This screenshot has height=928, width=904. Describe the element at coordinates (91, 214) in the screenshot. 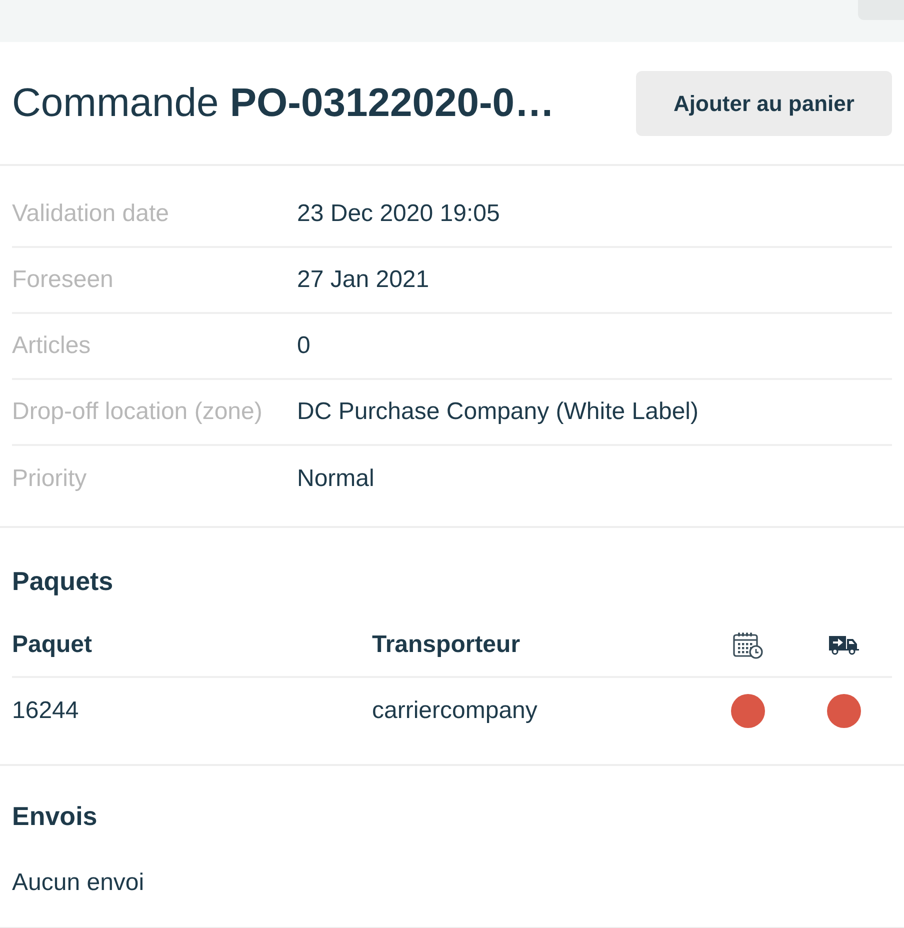

I see `detail-label: Validation date` at that location.